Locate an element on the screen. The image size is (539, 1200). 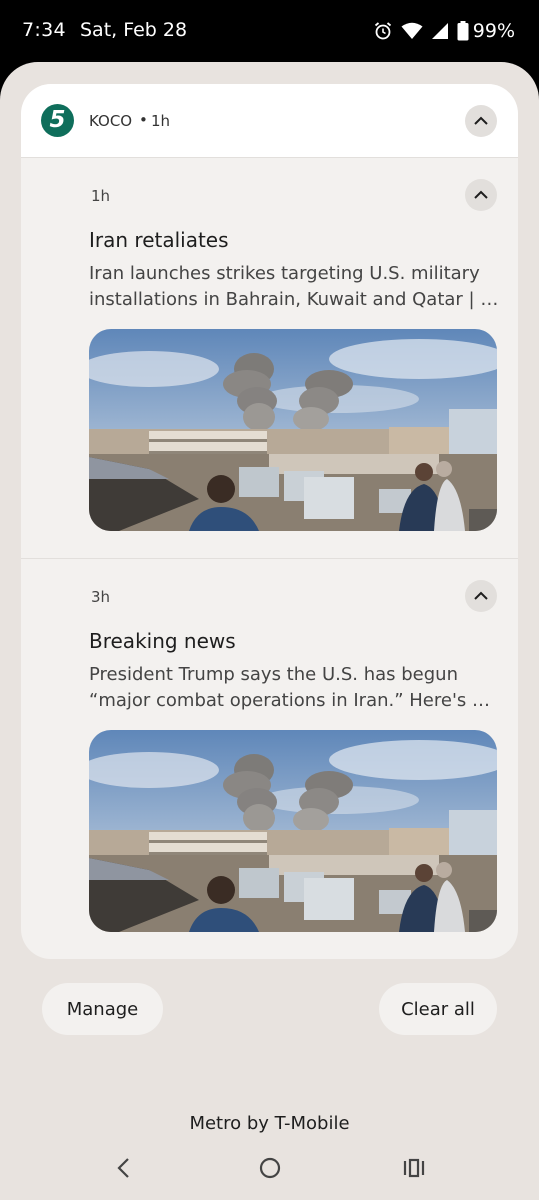
wifi-icon is located at coordinates (412, 31).